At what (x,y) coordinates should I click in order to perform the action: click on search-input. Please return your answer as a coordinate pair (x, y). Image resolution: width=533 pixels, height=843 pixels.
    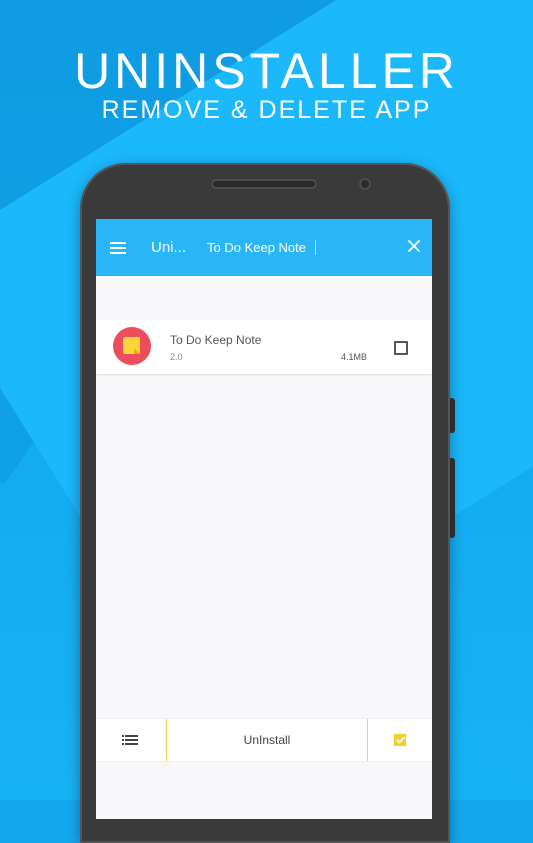
    Looking at the image, I should click on (261, 247).